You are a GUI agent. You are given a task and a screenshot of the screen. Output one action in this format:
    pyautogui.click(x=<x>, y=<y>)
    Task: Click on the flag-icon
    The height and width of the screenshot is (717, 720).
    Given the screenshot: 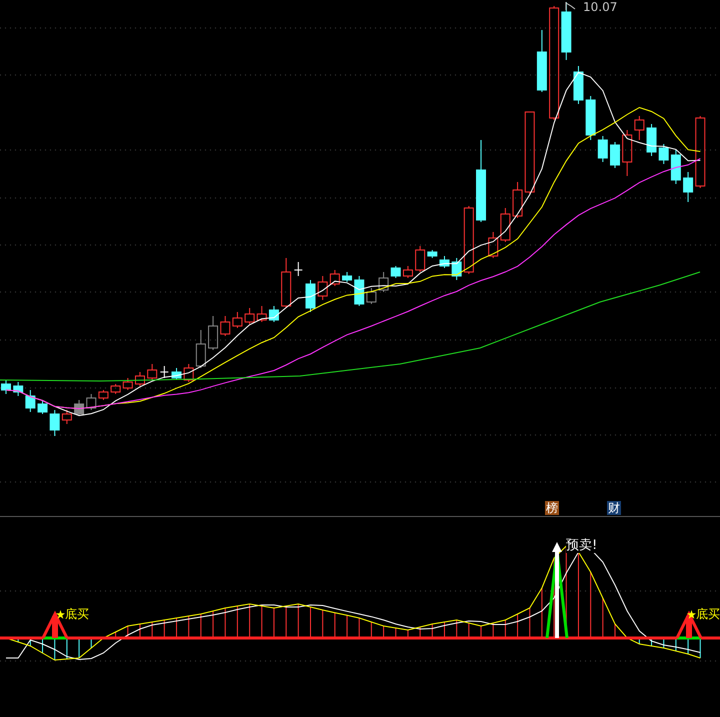 What is the action you would take?
    pyautogui.click(x=571, y=6)
    